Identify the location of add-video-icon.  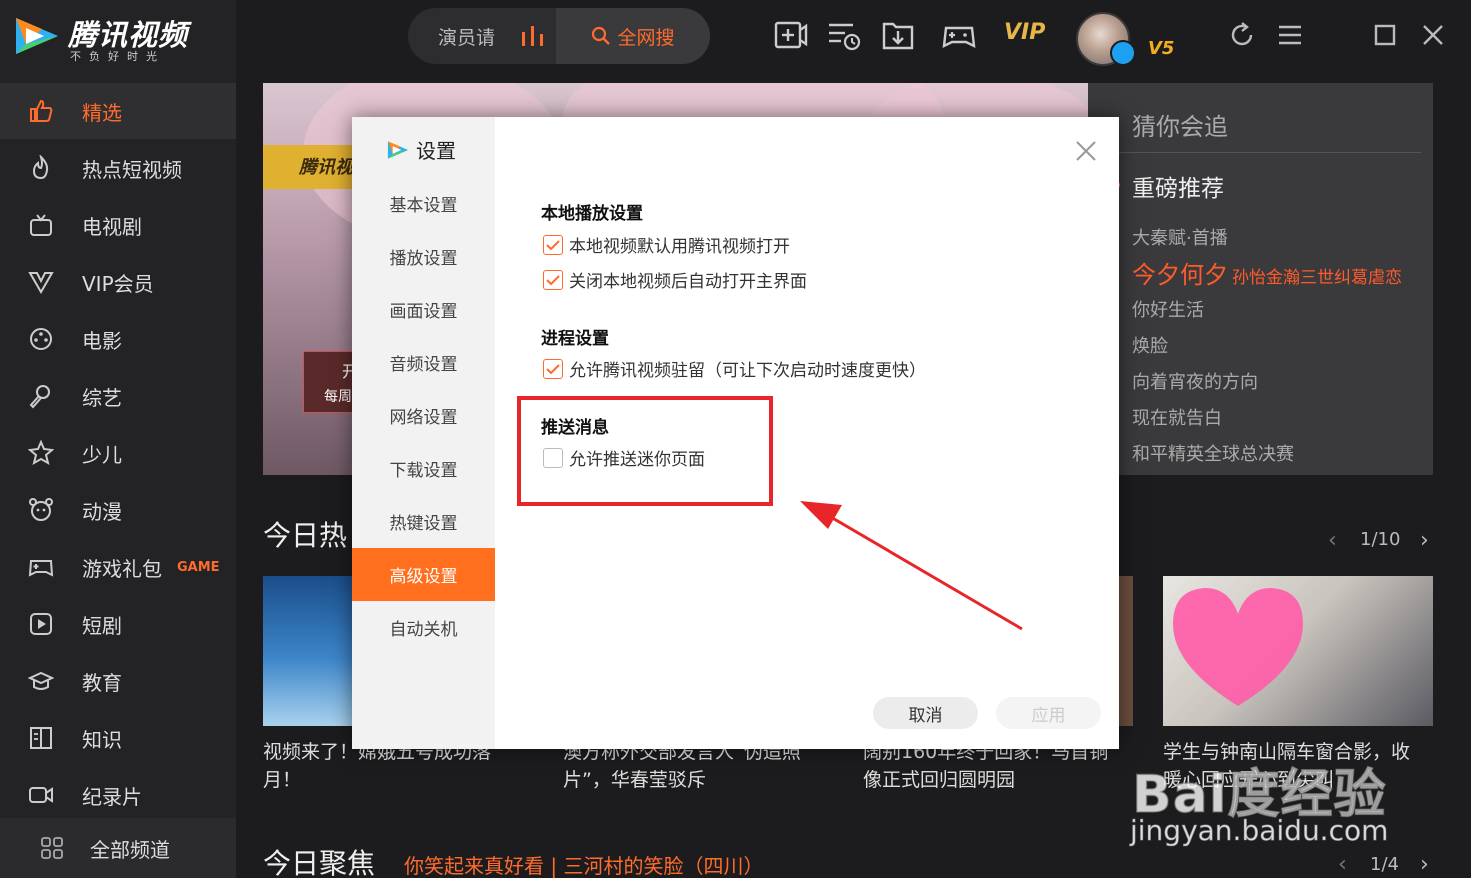
(791, 35).